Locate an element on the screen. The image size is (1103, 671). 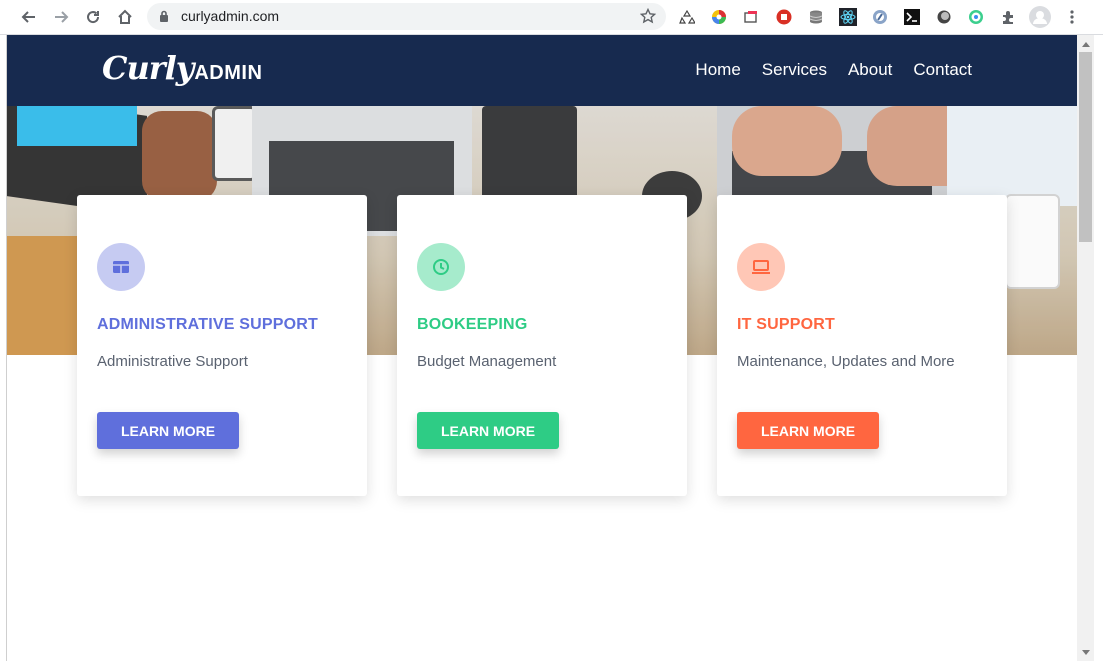
scroll-up-icon is located at coordinates (1085, 43).